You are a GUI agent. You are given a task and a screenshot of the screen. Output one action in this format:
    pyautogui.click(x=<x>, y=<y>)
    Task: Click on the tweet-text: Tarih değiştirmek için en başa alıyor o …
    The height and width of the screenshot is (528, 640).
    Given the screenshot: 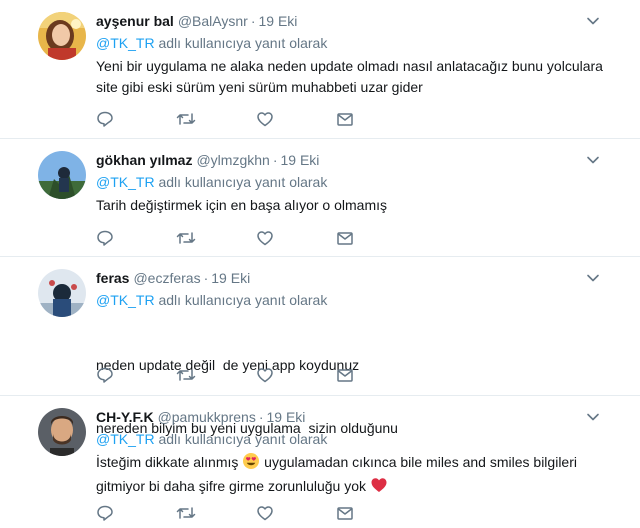 What is the action you would take?
    pyautogui.click(x=353, y=205)
    